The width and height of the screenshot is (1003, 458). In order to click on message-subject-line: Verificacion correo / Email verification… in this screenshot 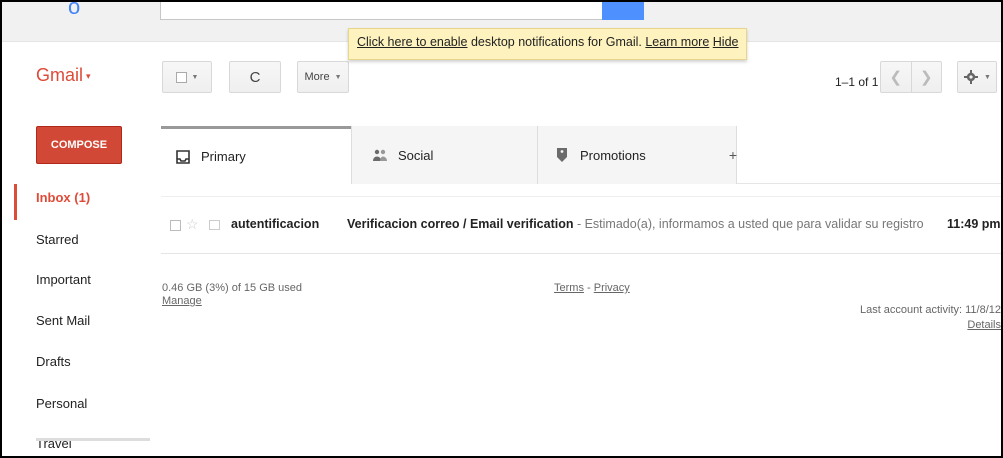, I will do `click(637, 224)`.